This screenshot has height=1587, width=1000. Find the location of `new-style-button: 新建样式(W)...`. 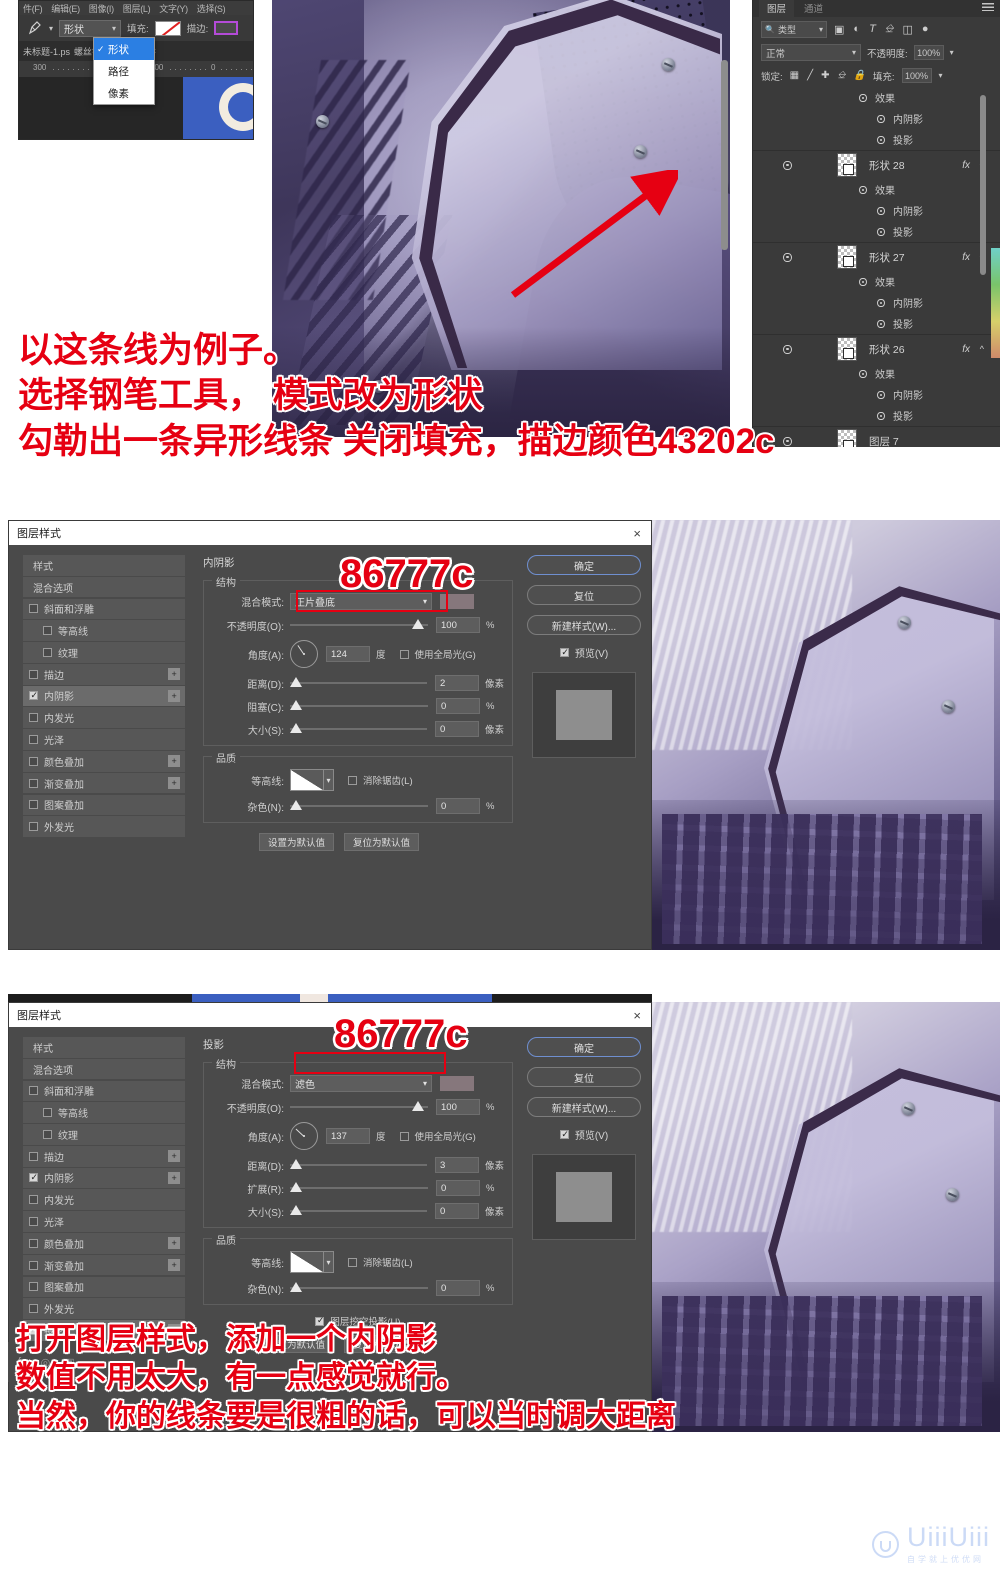

new-style-button: 新建样式(W)... is located at coordinates (584, 1107).